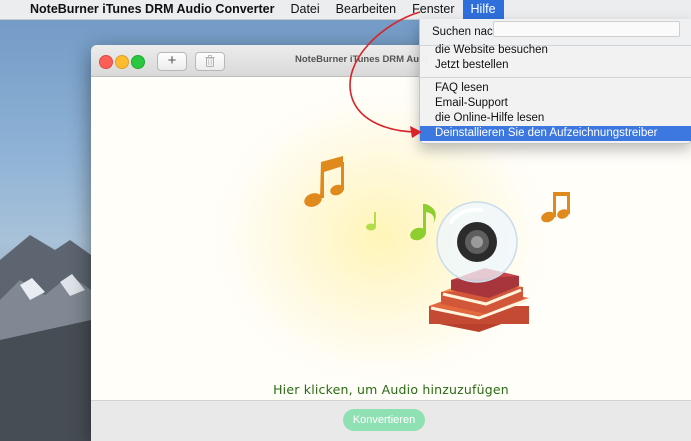 The height and width of the screenshot is (441, 691). What do you see at coordinates (433, 9) in the screenshot?
I see `menu-fenster: Fenster` at bounding box center [433, 9].